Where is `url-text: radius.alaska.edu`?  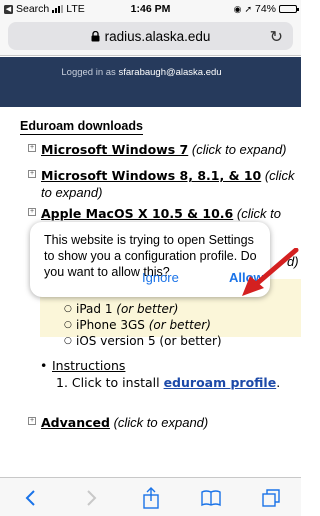
url-text: radius.alaska.edu is located at coordinates (157, 36).